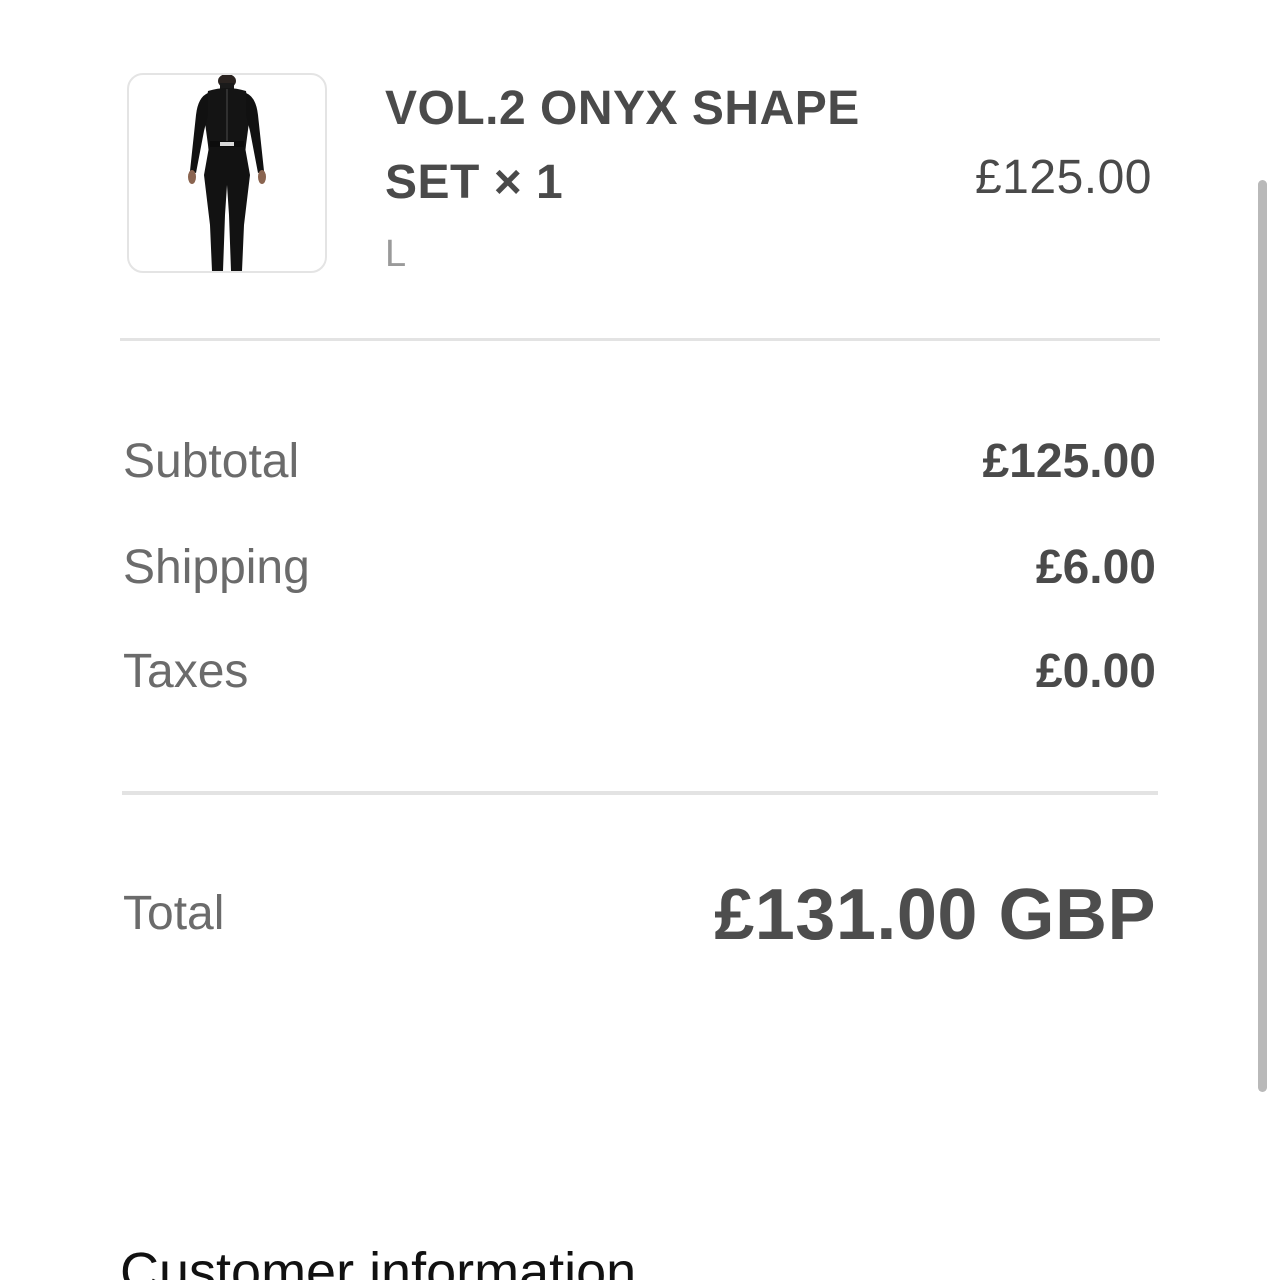 This screenshot has height=1280, width=1280. Describe the element at coordinates (378, 1261) in the screenshot. I see `customer-information-heading: Customer information` at that location.